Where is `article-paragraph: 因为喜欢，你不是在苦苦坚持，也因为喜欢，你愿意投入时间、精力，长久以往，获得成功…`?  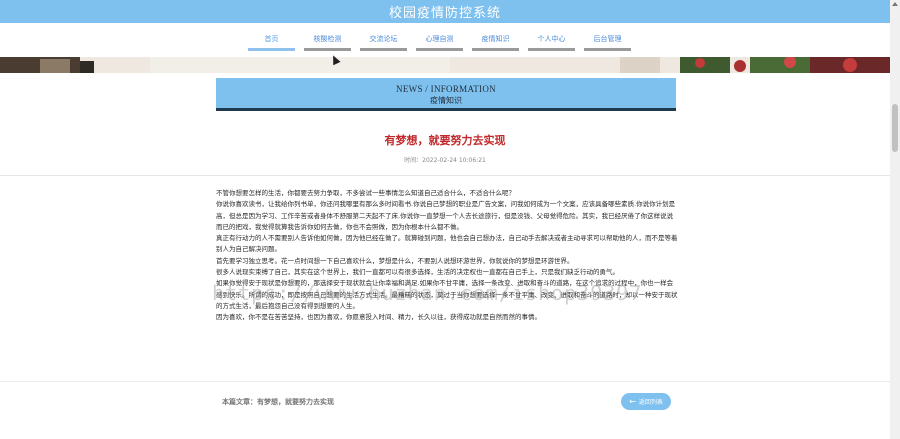
article-paragraph: 因为喜欢，你不是在苦苦坚持，也因为喜欢，你愿意投入时间、精力，长久以往，获得成功… is located at coordinates (378, 317).